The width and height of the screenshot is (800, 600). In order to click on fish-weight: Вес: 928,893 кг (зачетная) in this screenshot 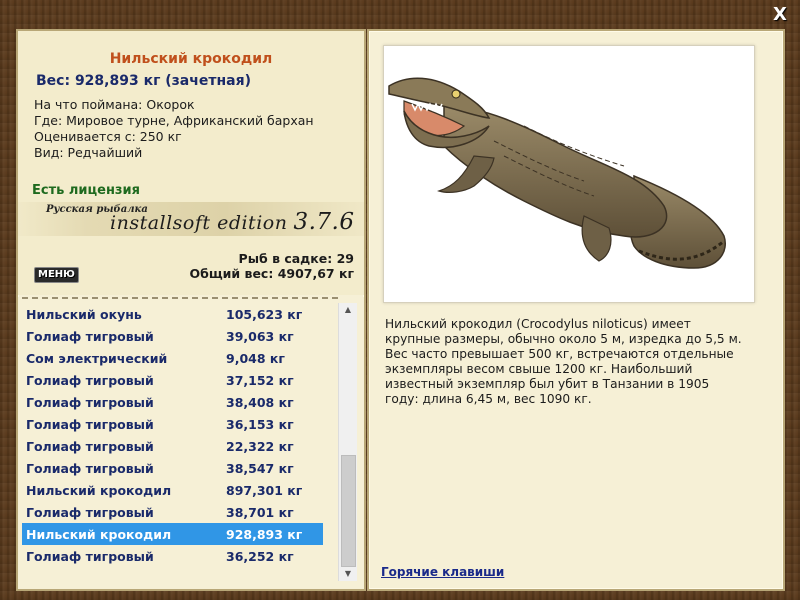, I will do `click(143, 81)`.